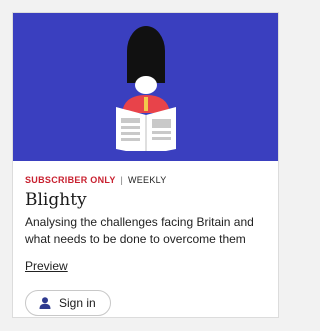  Describe the element at coordinates (70, 180) in the screenshot. I see `subscriber-only-badge: SUBSCRIBER ONLY` at that location.